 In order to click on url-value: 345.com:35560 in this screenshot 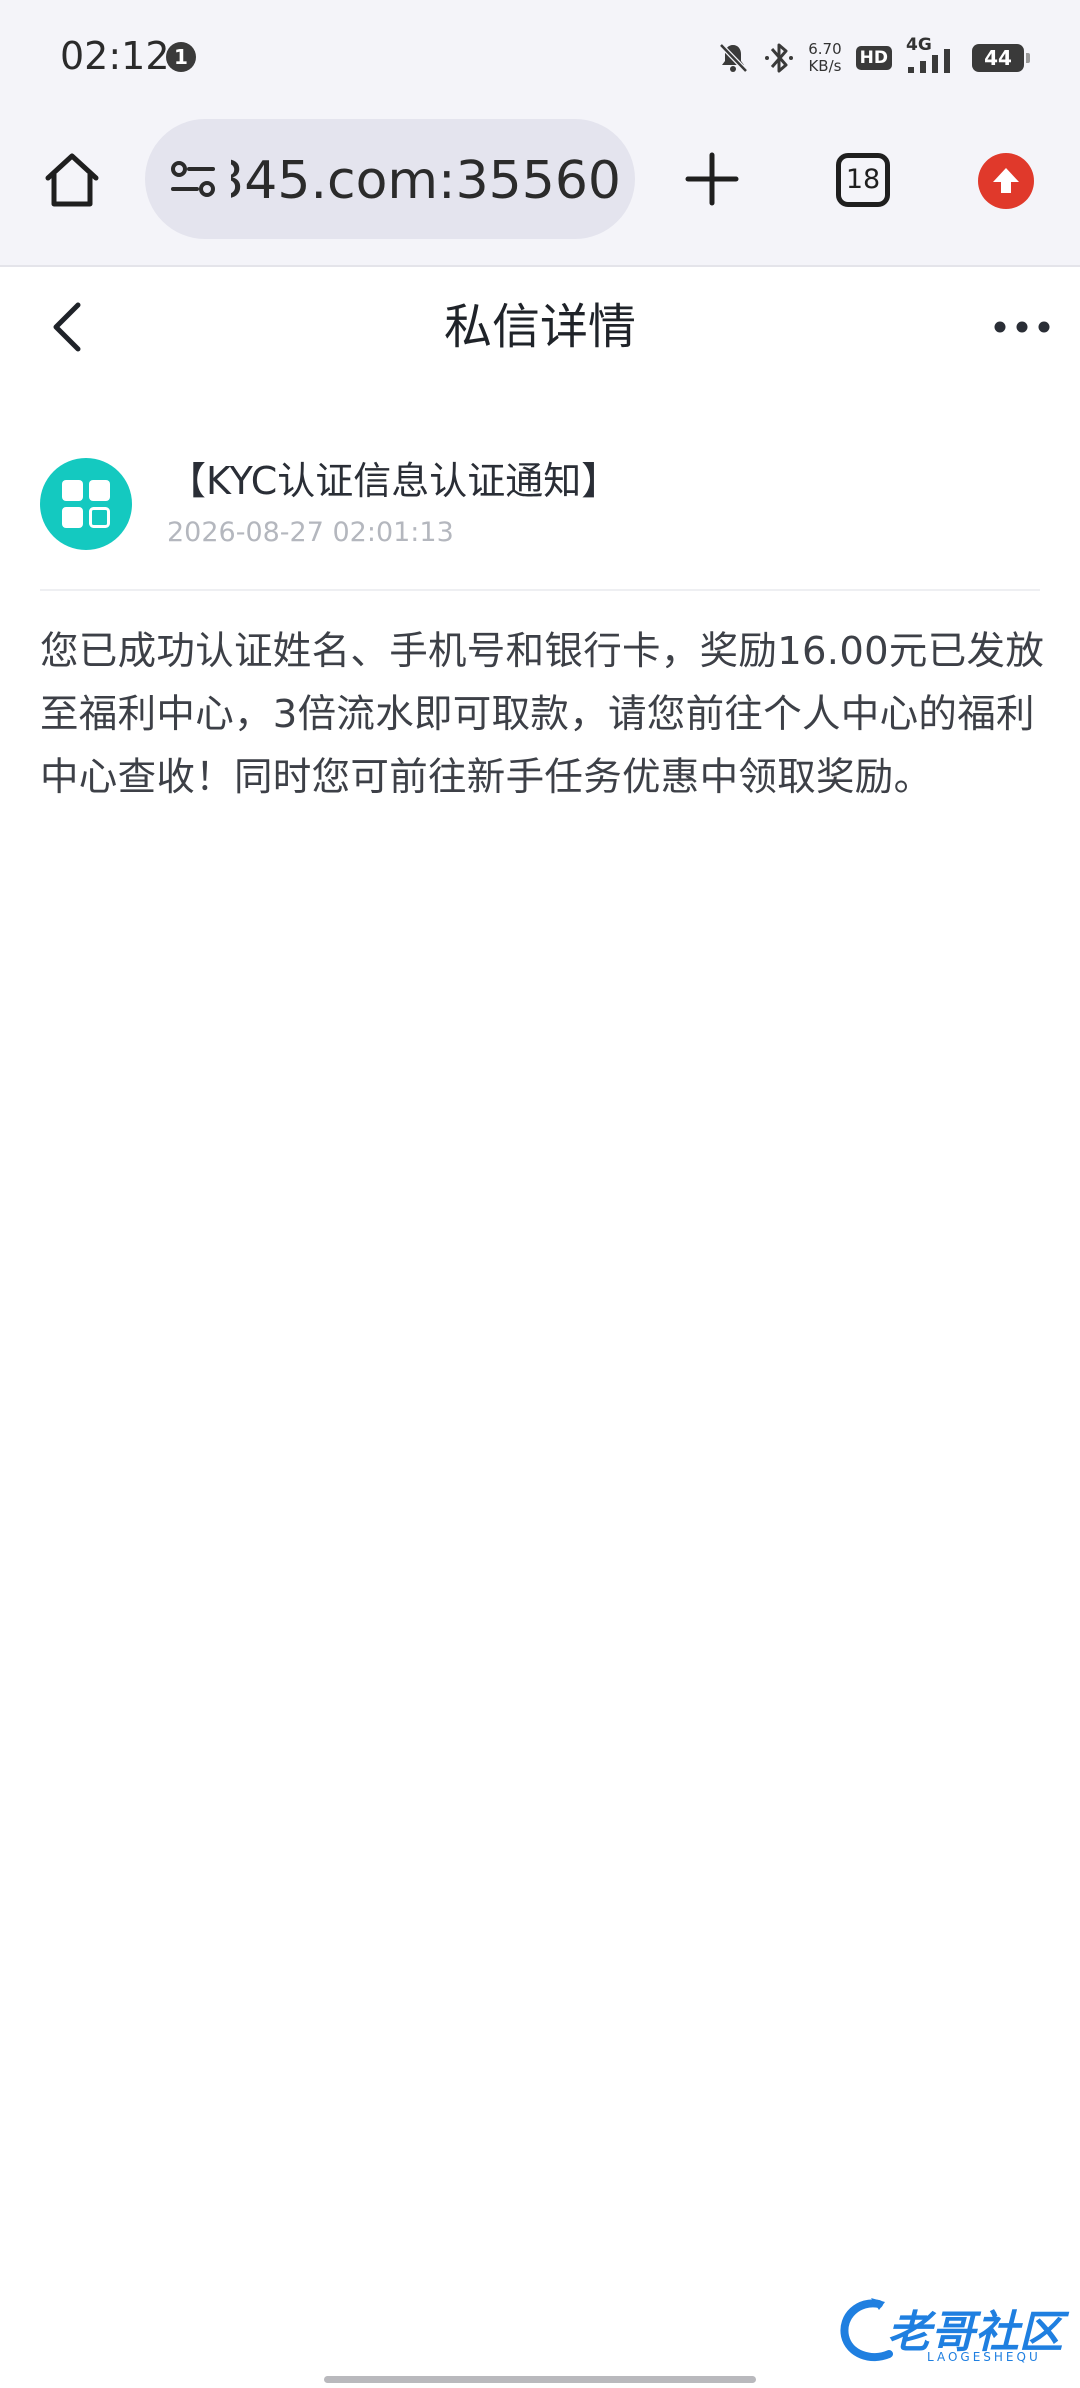, I will do `click(426, 181)`.